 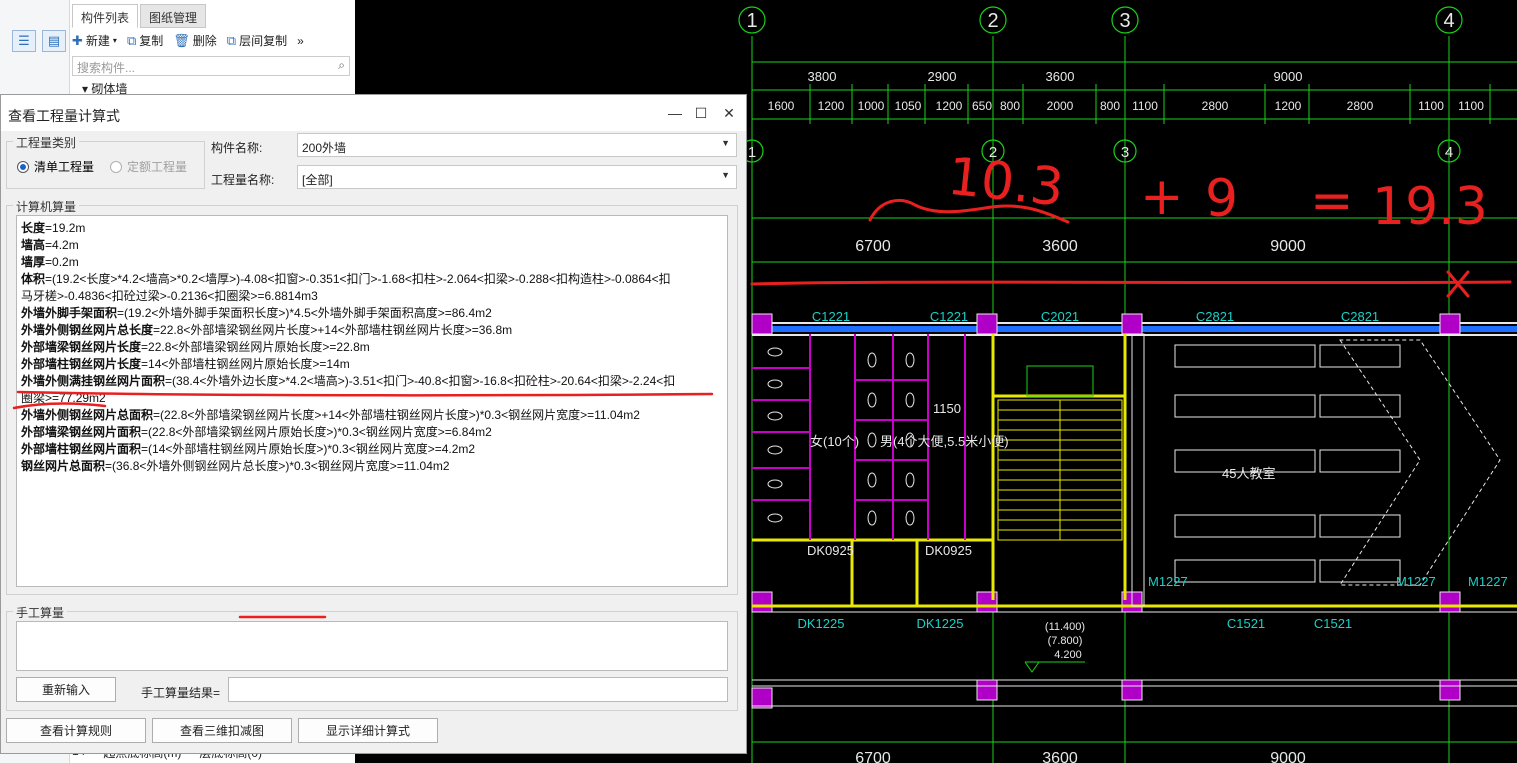 What do you see at coordinates (675, 113) in the screenshot?
I see `minimize-icon: —` at bounding box center [675, 113].